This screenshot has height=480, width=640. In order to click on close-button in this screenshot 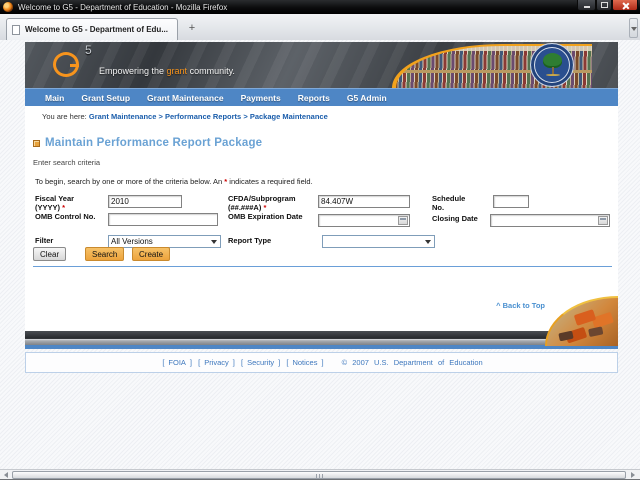, I will do `click(625, 5)`.